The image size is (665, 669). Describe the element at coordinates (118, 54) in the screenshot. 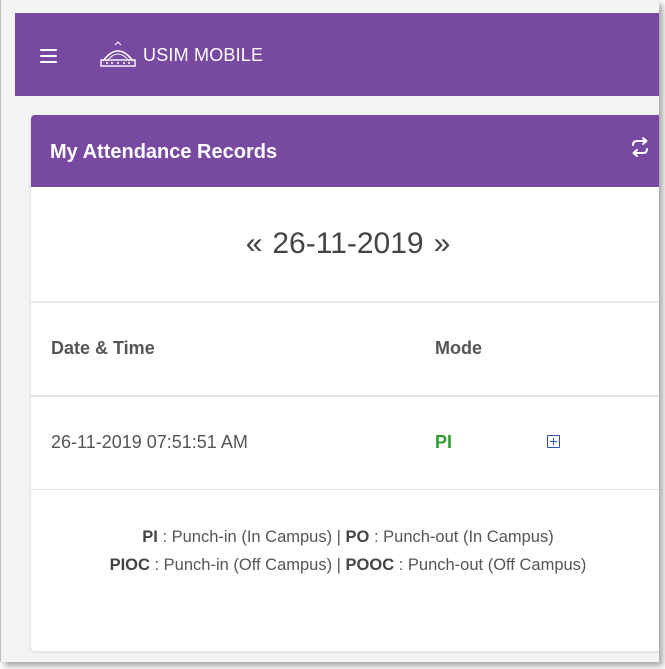

I see `usim-logo` at that location.